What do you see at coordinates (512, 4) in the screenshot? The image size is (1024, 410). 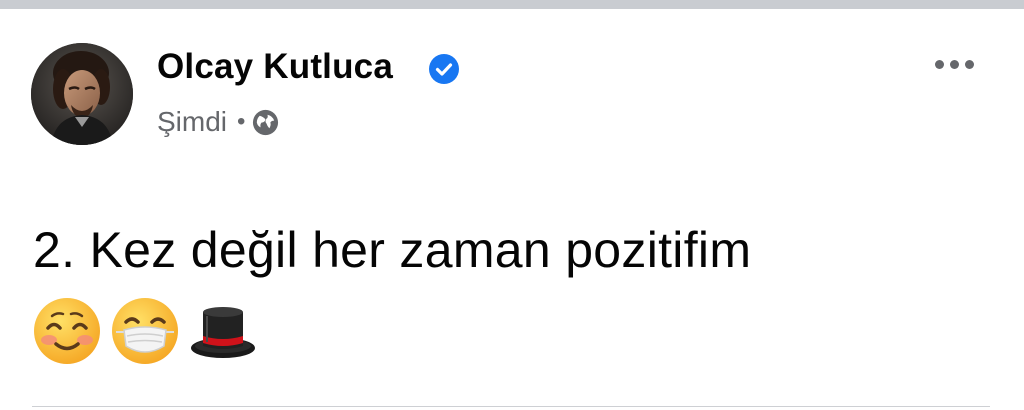 I see `feed-separator-strip` at bounding box center [512, 4].